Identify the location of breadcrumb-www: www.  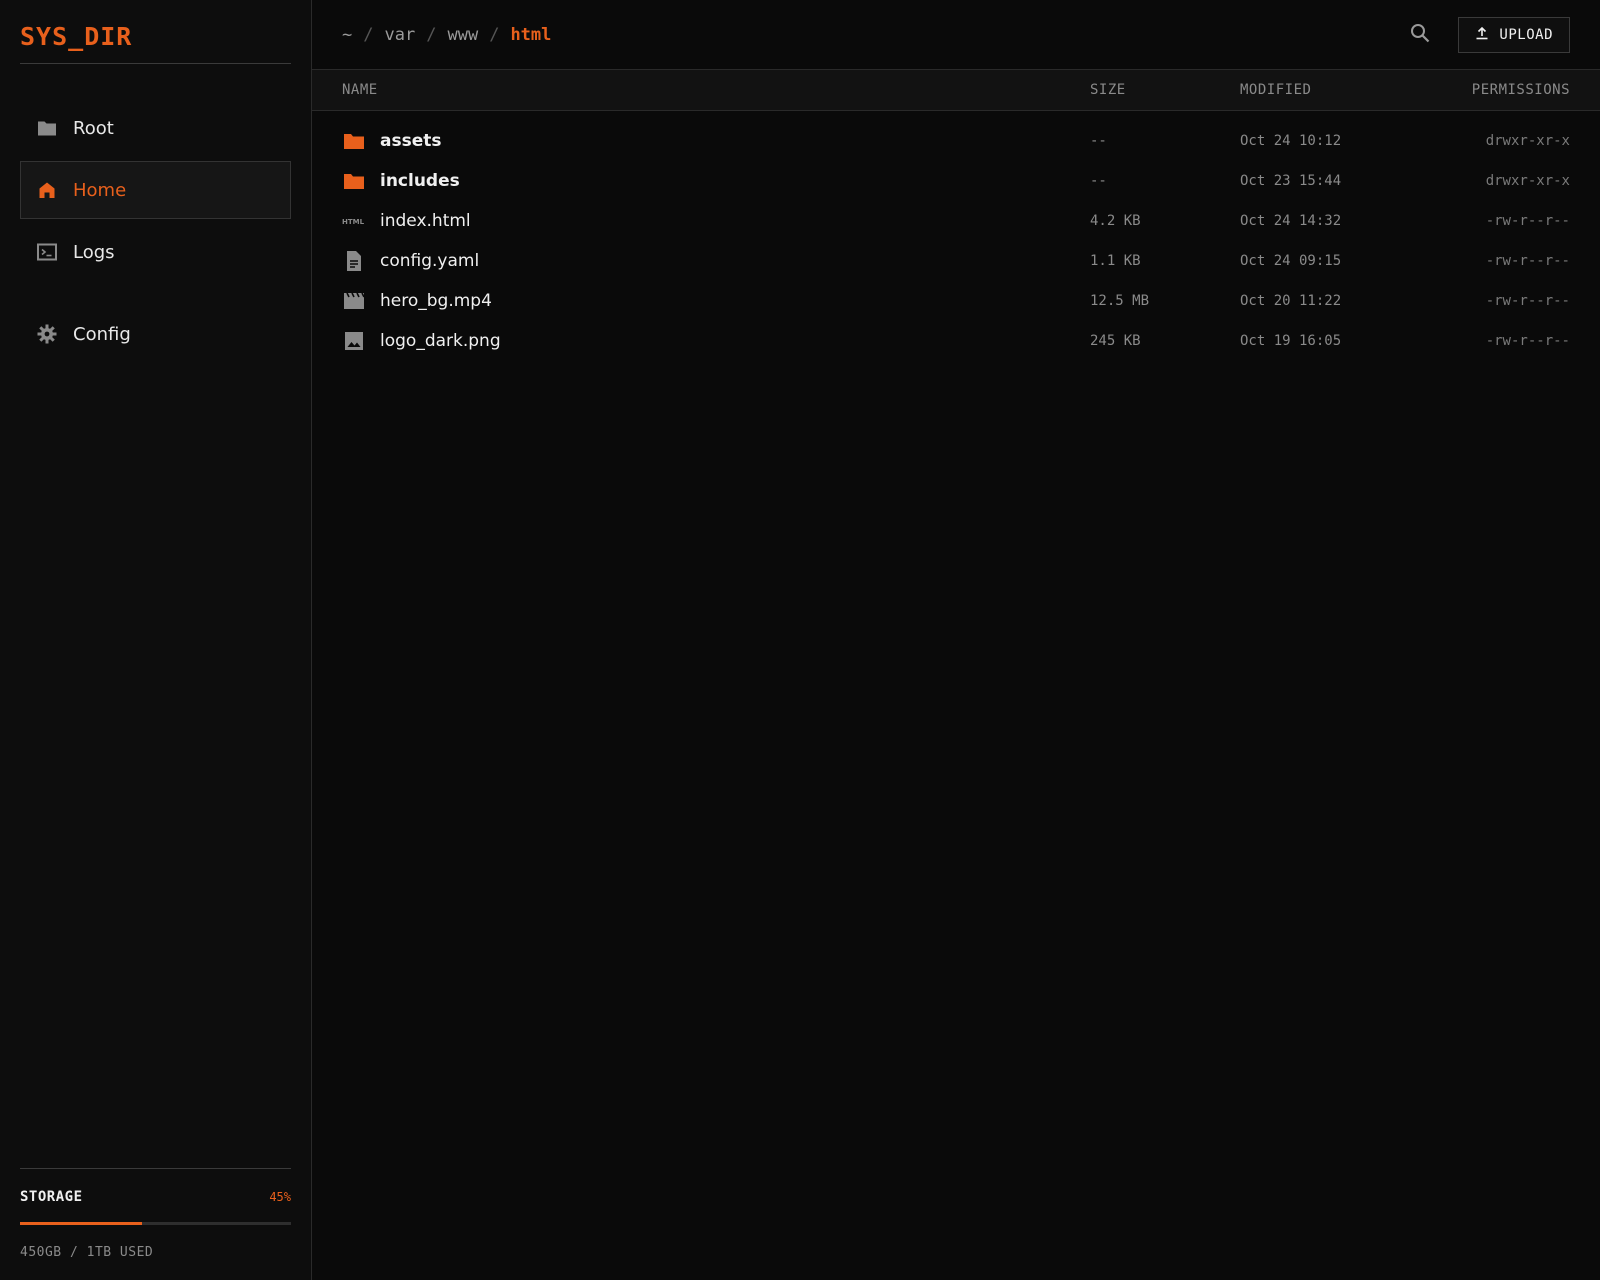
(462, 35).